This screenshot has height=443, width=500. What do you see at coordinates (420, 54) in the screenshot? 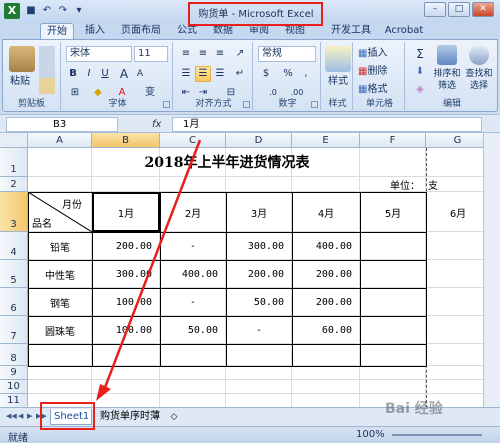
I see `autosum-button: Σ` at bounding box center [420, 54].